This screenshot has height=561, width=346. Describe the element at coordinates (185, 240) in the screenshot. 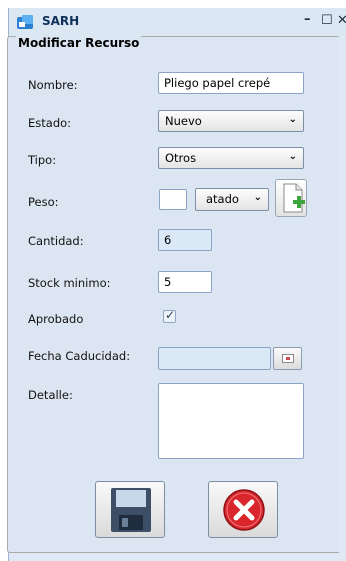

I see `cantidad-input: 6` at that location.